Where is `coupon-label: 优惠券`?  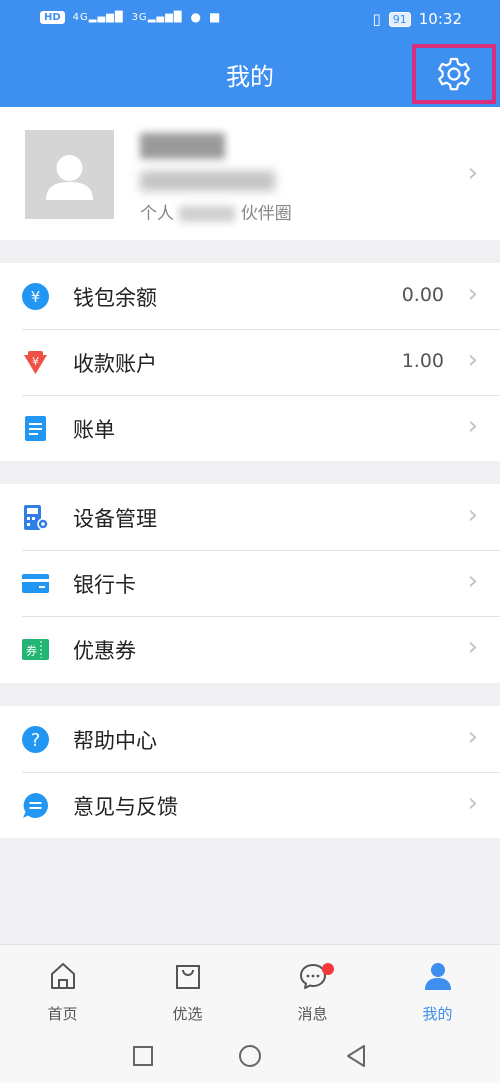 coupon-label: 优惠券 is located at coordinates (104, 651).